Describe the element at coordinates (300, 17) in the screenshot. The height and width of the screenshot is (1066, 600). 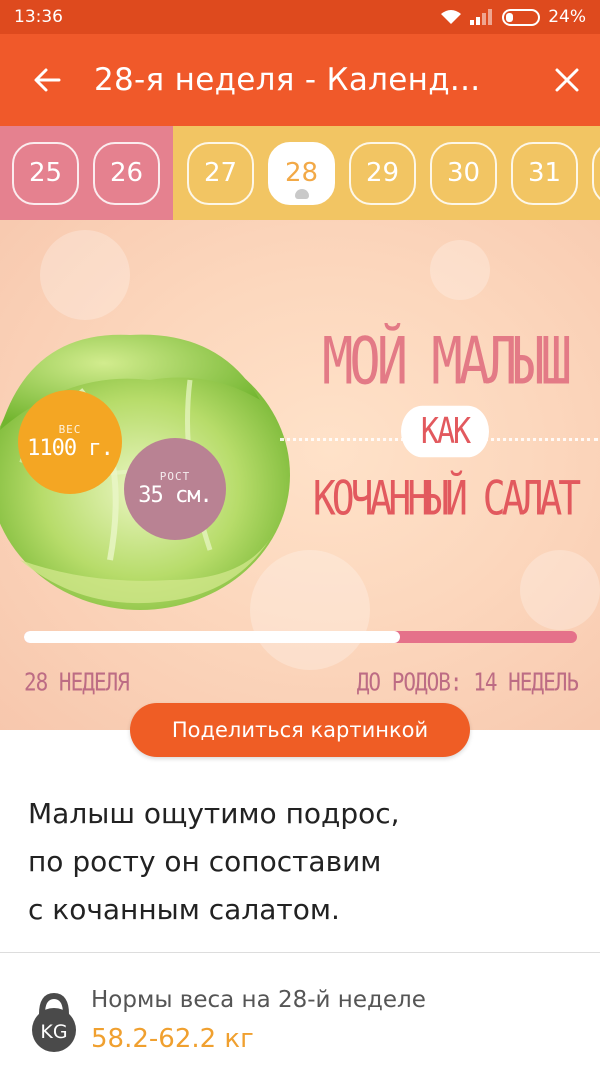
I see `status-bar: 13:36 24%` at that location.